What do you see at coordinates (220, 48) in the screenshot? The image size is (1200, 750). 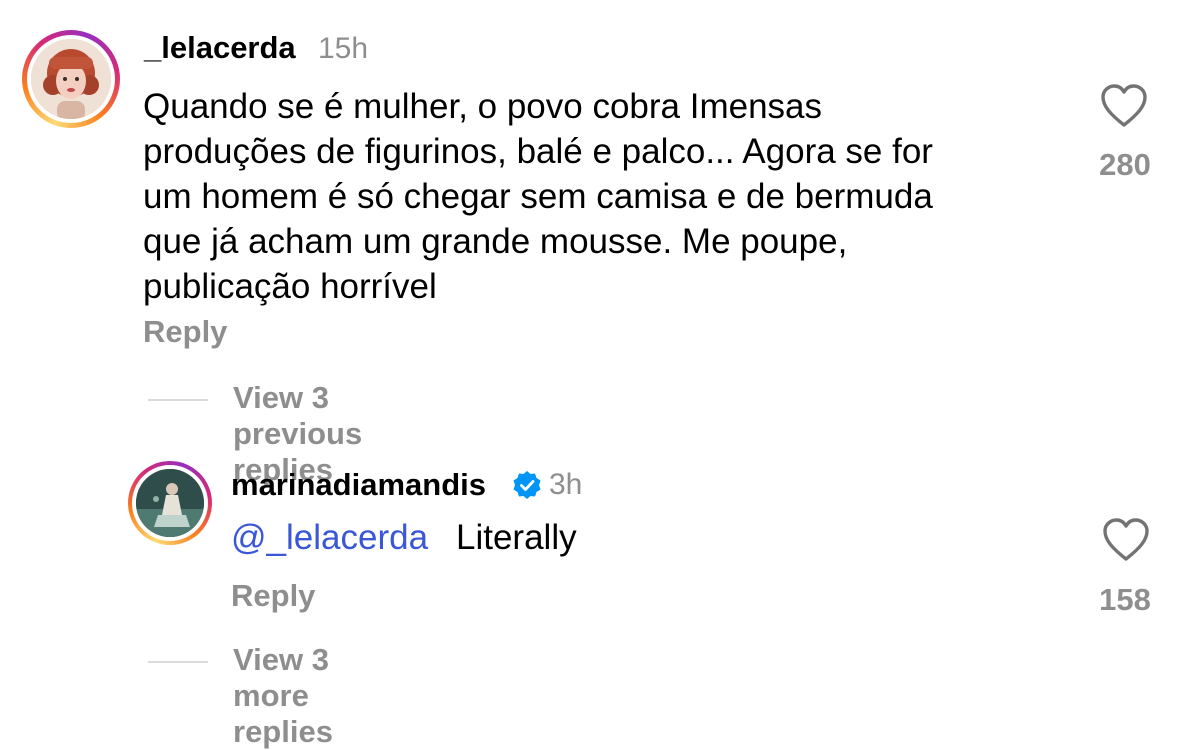 I see `comment-username: _lelacerda` at bounding box center [220, 48].